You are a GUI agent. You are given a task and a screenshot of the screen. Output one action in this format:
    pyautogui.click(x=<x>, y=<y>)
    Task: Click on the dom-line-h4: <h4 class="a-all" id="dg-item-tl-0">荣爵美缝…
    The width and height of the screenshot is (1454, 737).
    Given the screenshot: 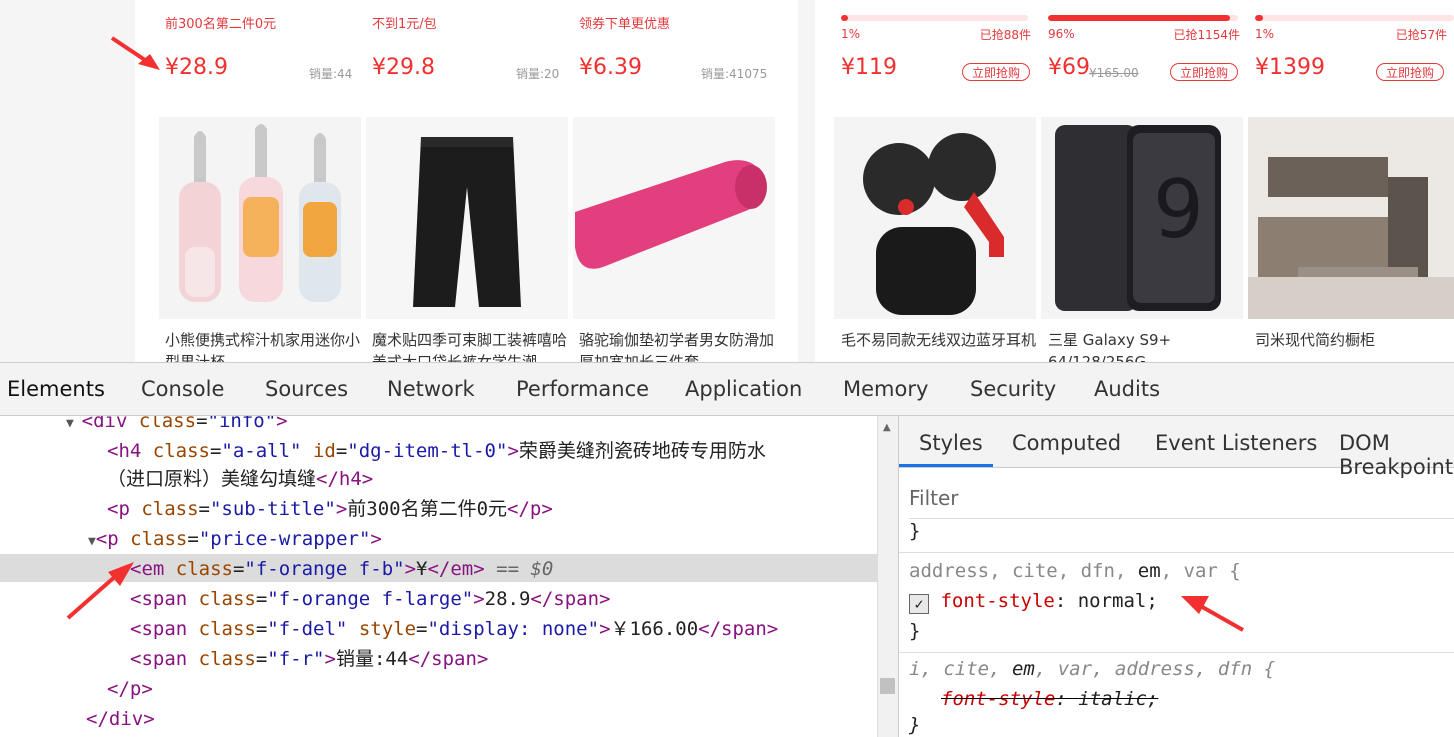 What is the action you would take?
    pyautogui.click(x=436, y=451)
    